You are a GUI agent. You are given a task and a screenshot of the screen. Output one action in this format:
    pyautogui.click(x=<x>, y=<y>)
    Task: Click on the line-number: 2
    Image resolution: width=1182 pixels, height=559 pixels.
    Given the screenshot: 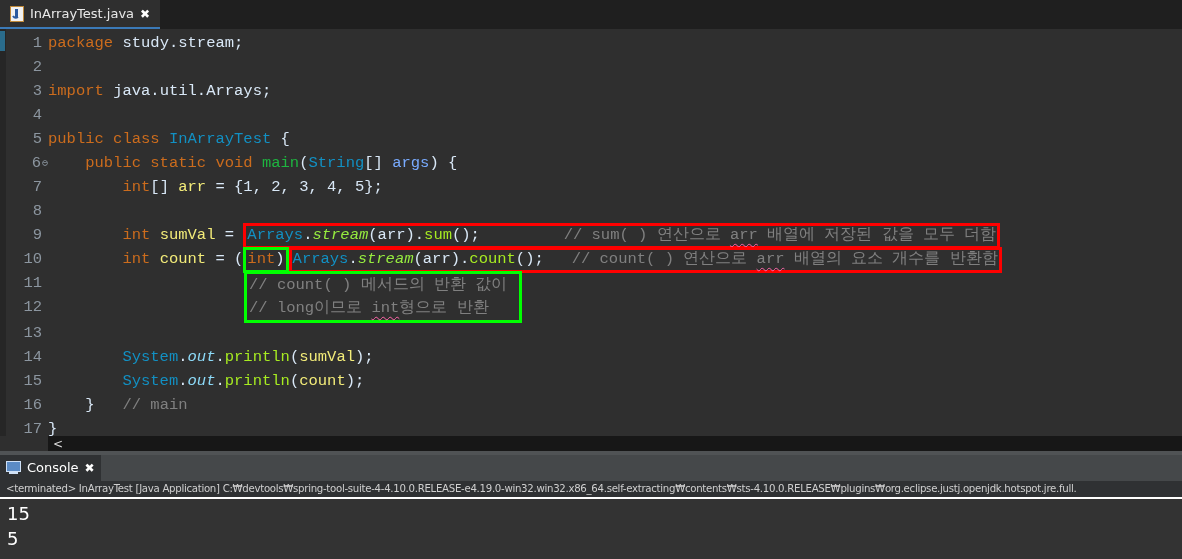 What is the action you would take?
    pyautogui.click(x=37, y=68)
    